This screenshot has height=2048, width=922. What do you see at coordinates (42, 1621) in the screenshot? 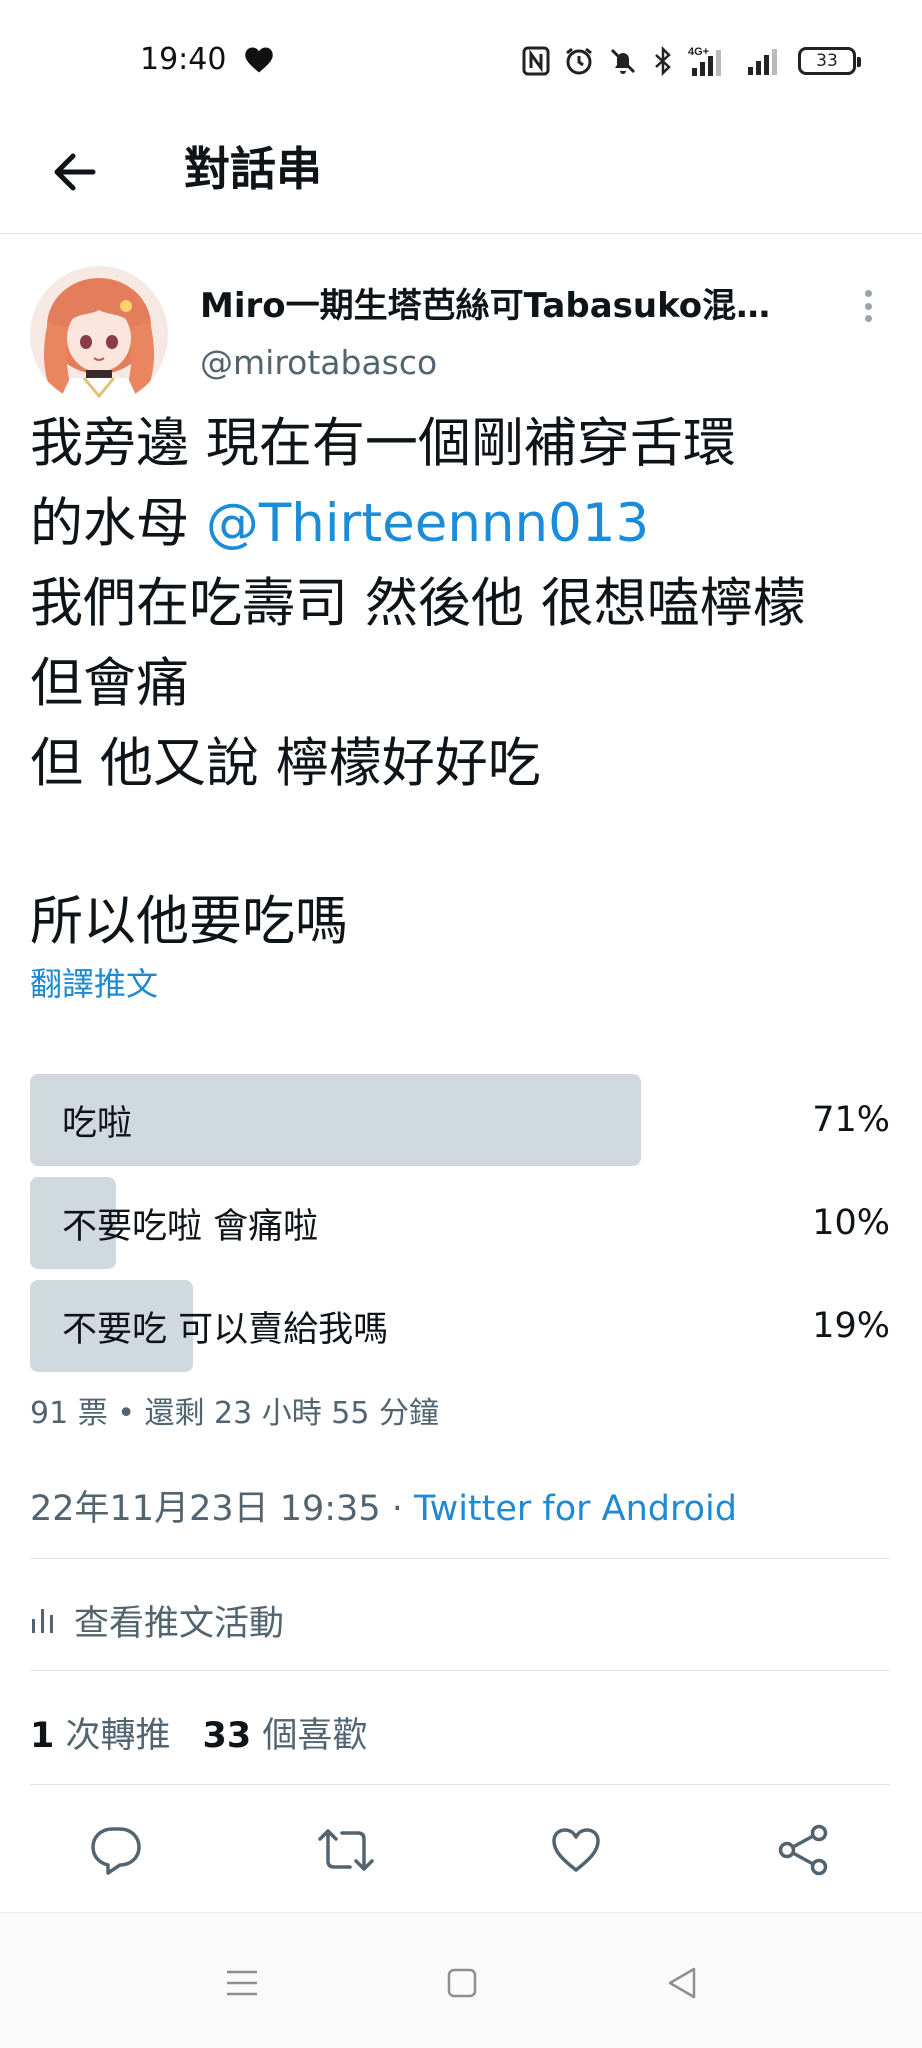
I see `analytics-icon` at bounding box center [42, 1621].